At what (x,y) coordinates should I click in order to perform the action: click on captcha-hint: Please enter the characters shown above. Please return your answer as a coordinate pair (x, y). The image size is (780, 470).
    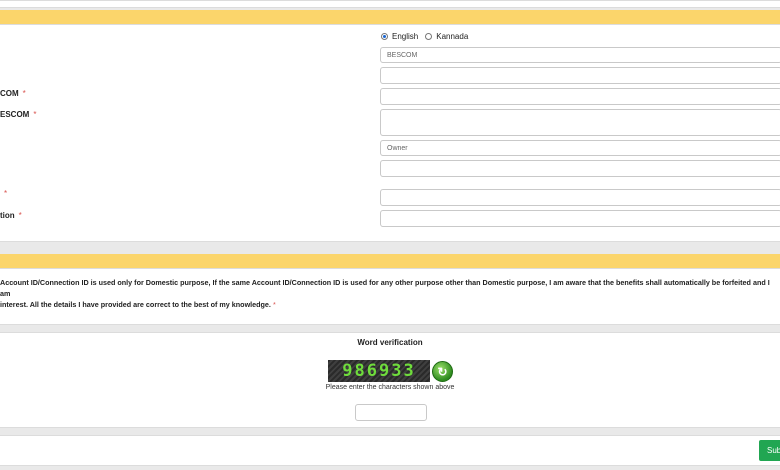
    Looking at the image, I should click on (390, 387).